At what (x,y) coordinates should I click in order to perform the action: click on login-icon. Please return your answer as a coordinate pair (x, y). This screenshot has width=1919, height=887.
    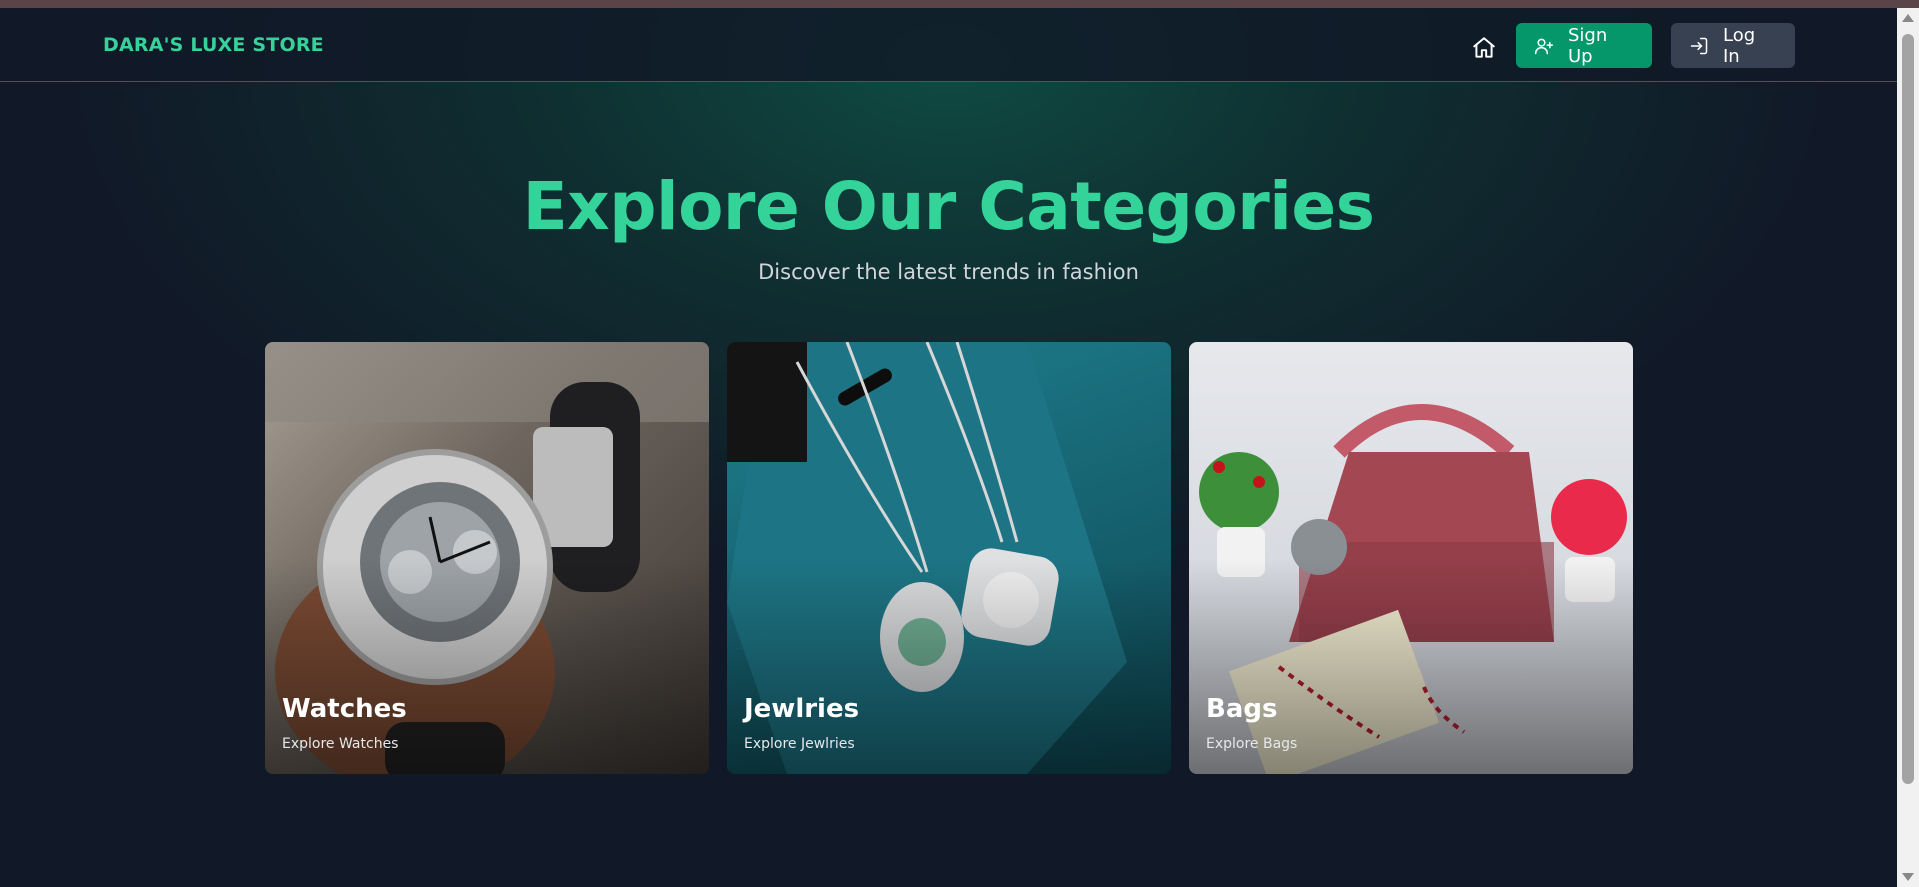
    Looking at the image, I should click on (1699, 45).